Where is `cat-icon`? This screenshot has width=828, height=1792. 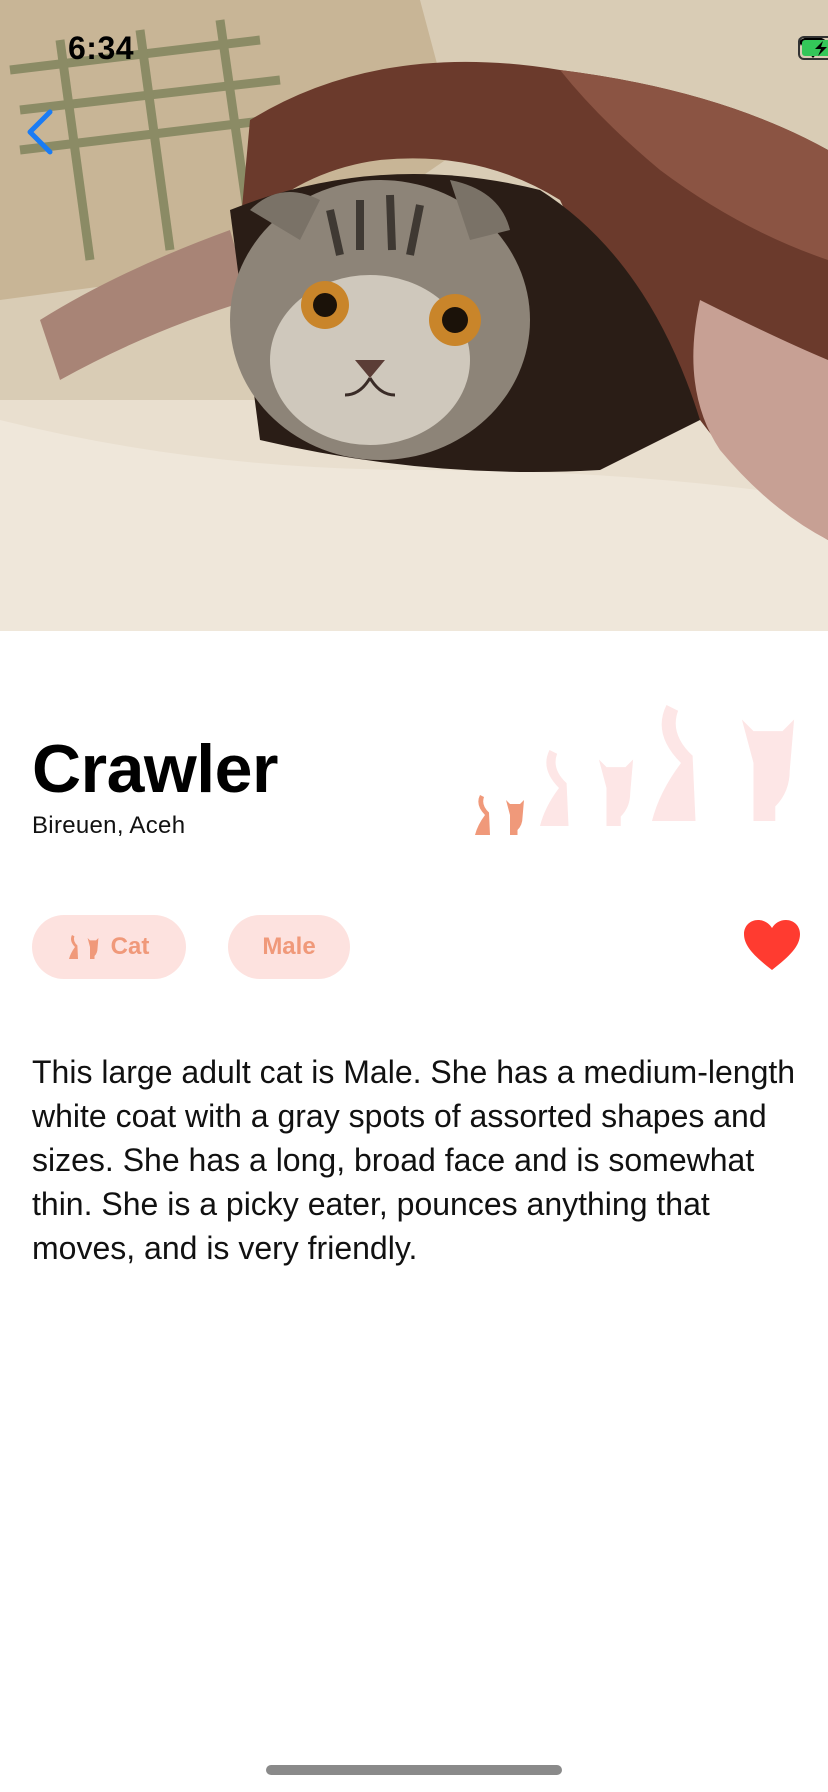 cat-icon is located at coordinates (83, 947).